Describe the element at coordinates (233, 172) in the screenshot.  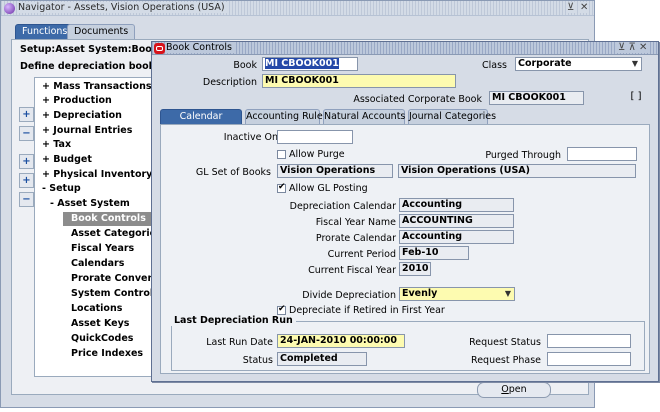
I see `gl-set-of-books-label: GL Set of Books` at that location.